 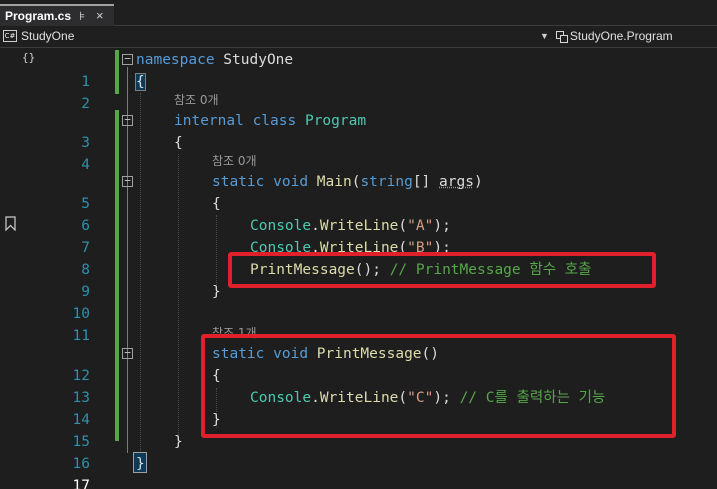 What do you see at coordinates (478, 182) in the screenshot?
I see `punctuation: )` at bounding box center [478, 182].